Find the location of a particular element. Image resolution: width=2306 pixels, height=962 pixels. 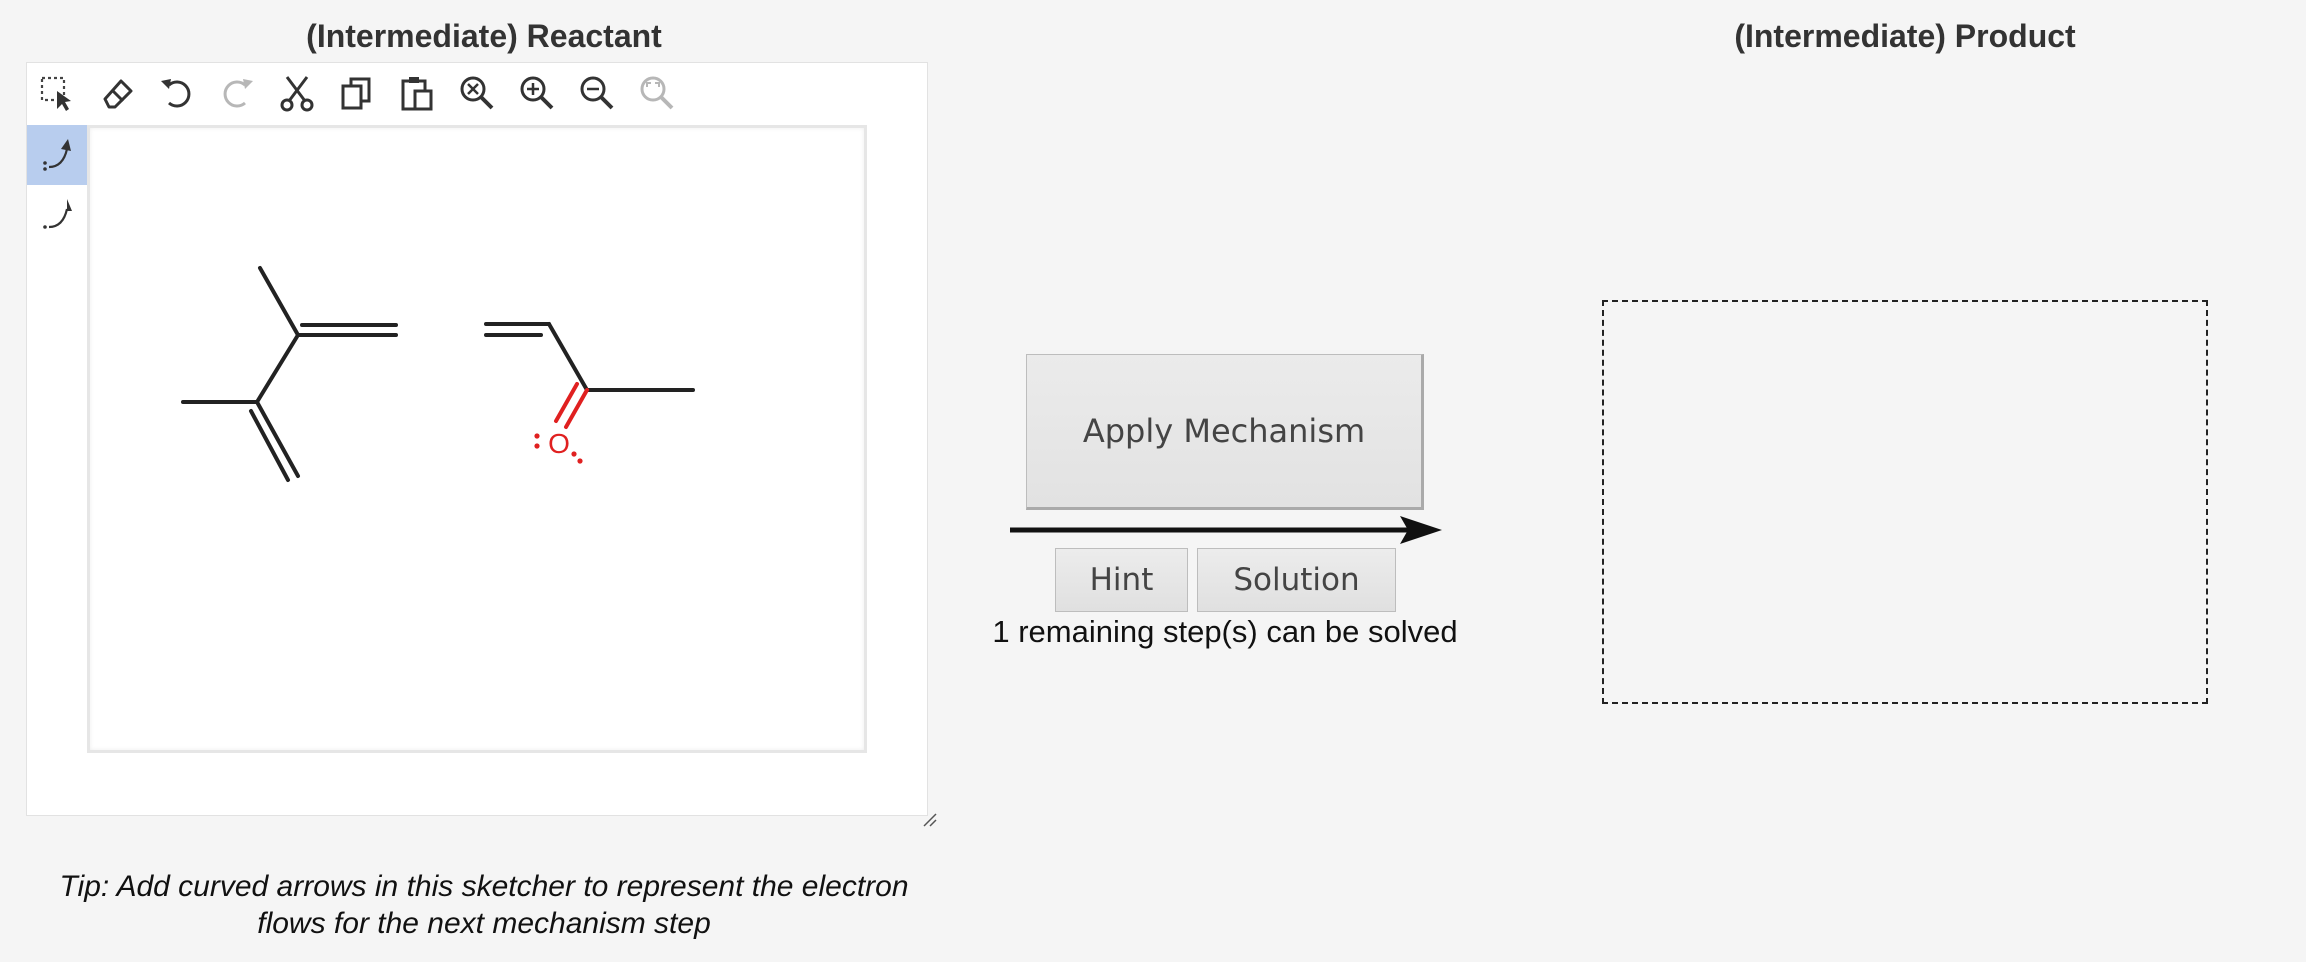

zoom-in-button is located at coordinates (537, 93).